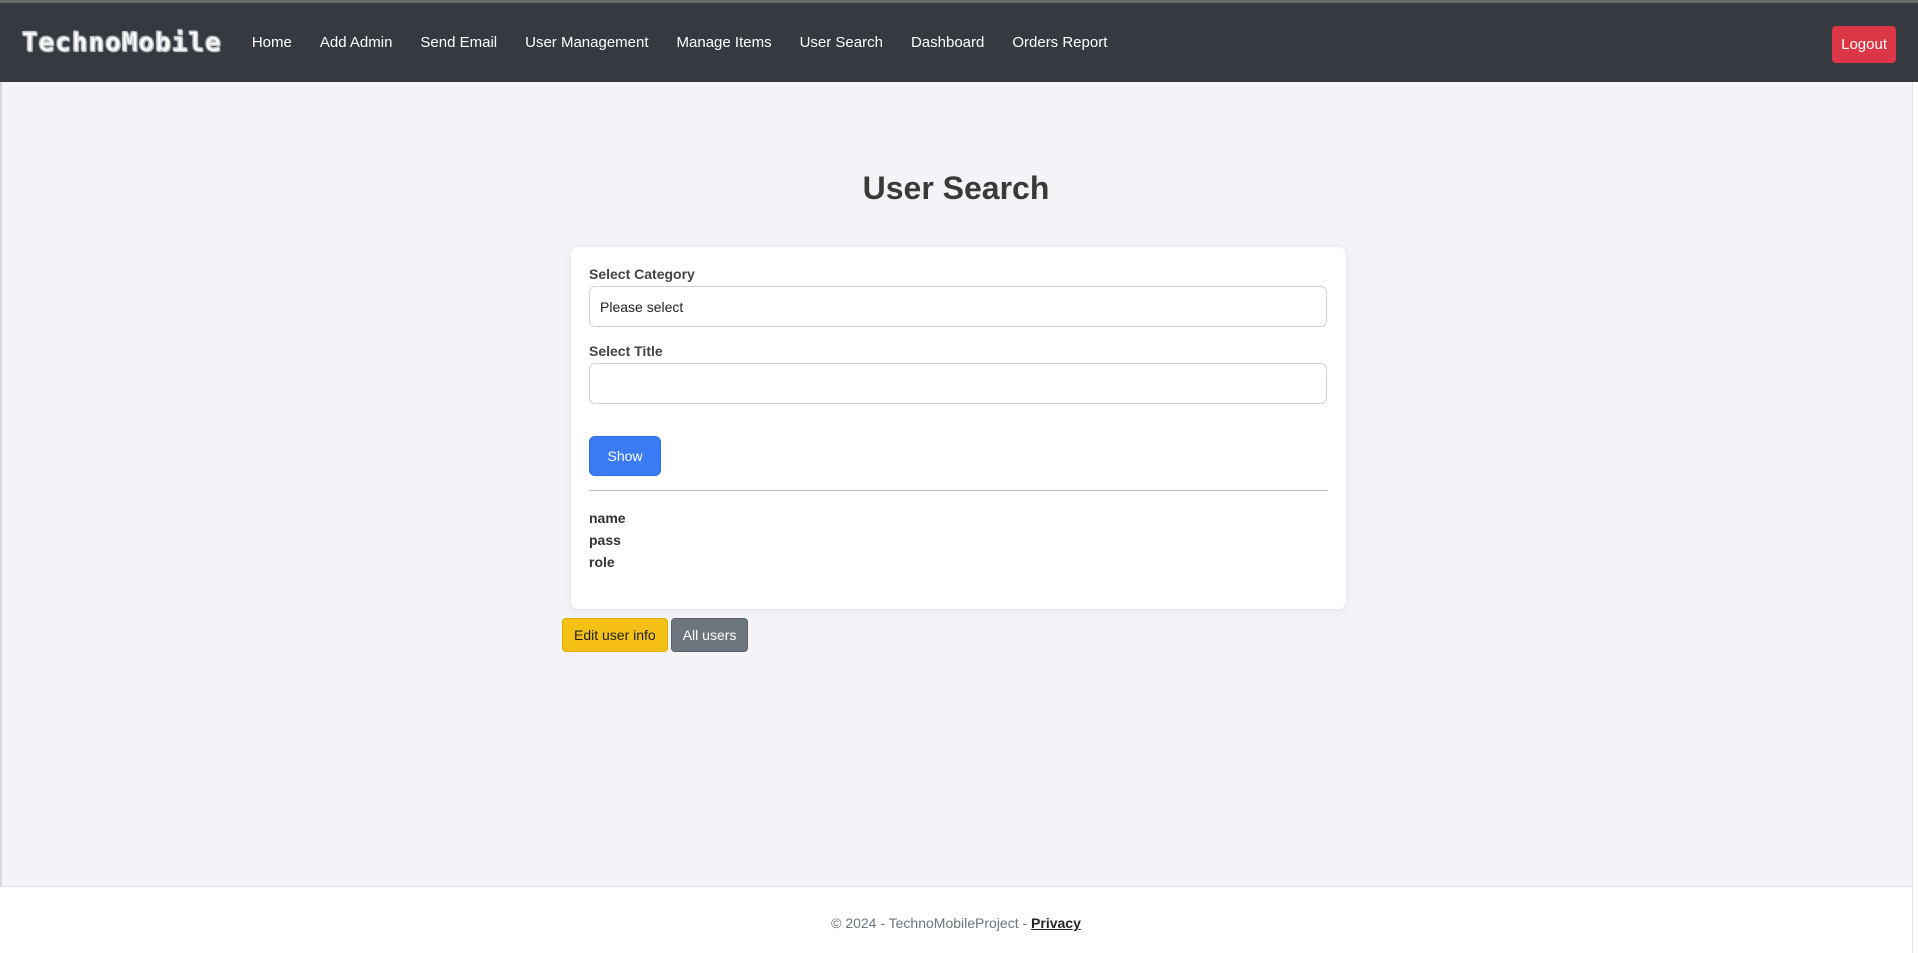 The height and width of the screenshot is (953, 1918). I want to click on action-buttons: Edit user info All users, so click(655, 635).